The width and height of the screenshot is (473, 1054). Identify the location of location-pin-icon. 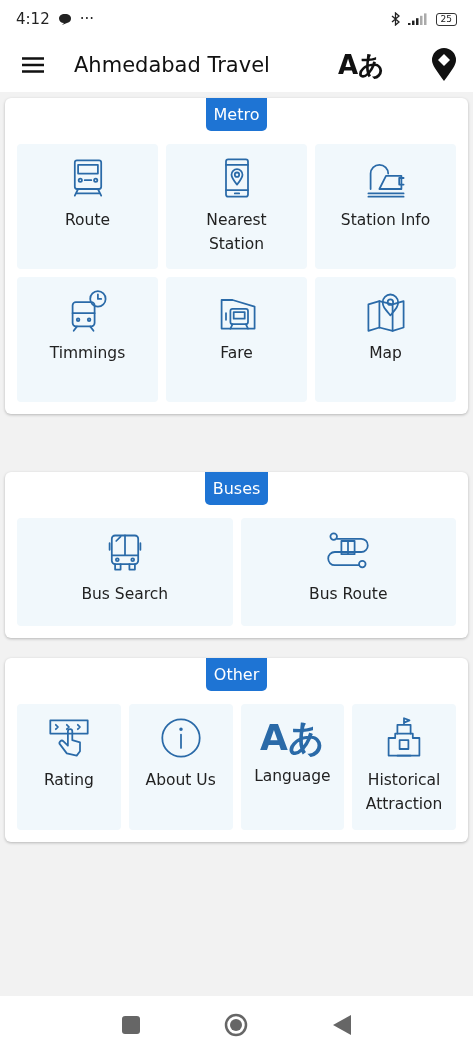
(444, 65).